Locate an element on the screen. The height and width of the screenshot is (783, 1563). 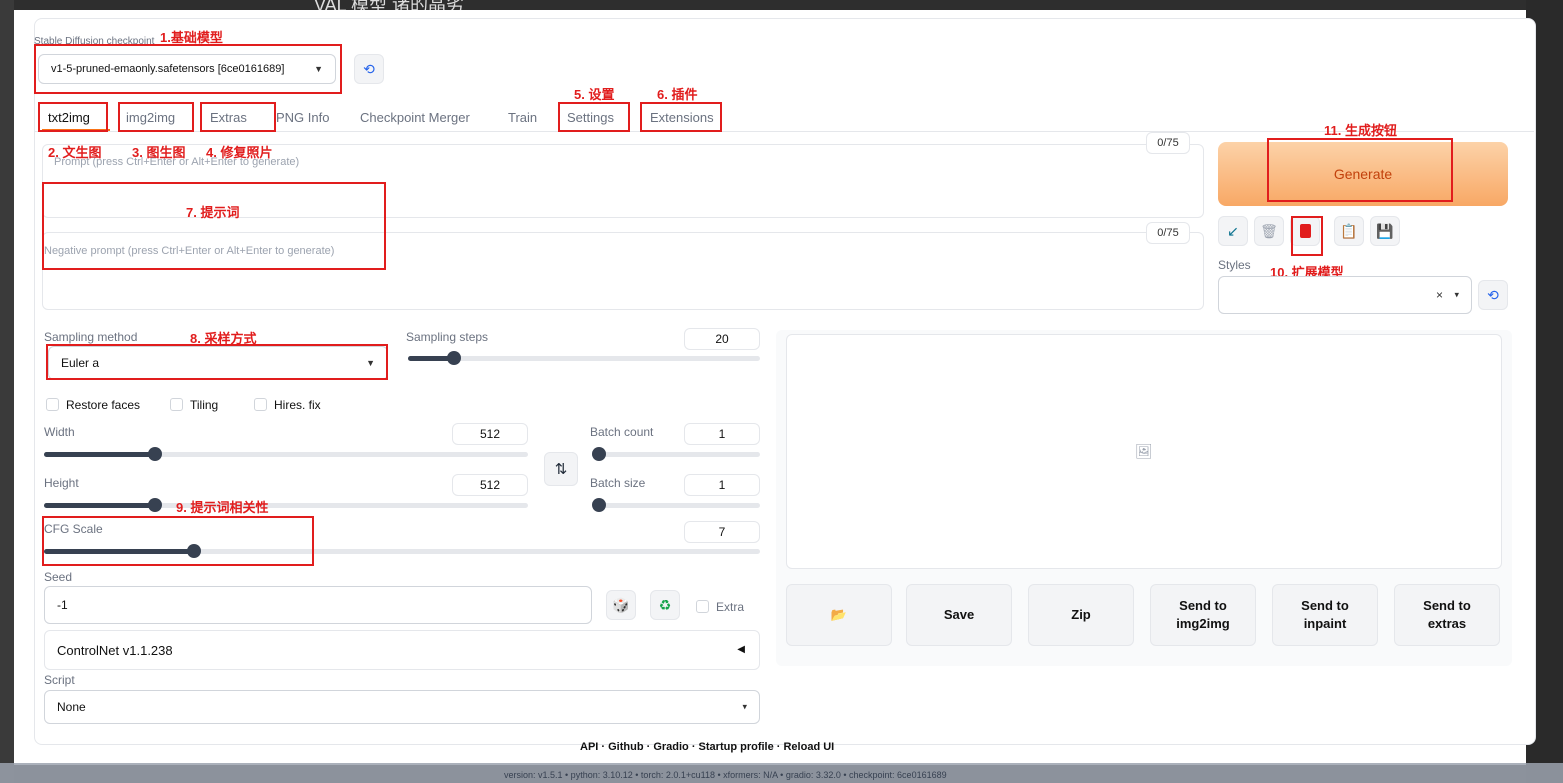
tab-checkpoint-merger: Checkpoint Merger is located at coordinates (415, 117).